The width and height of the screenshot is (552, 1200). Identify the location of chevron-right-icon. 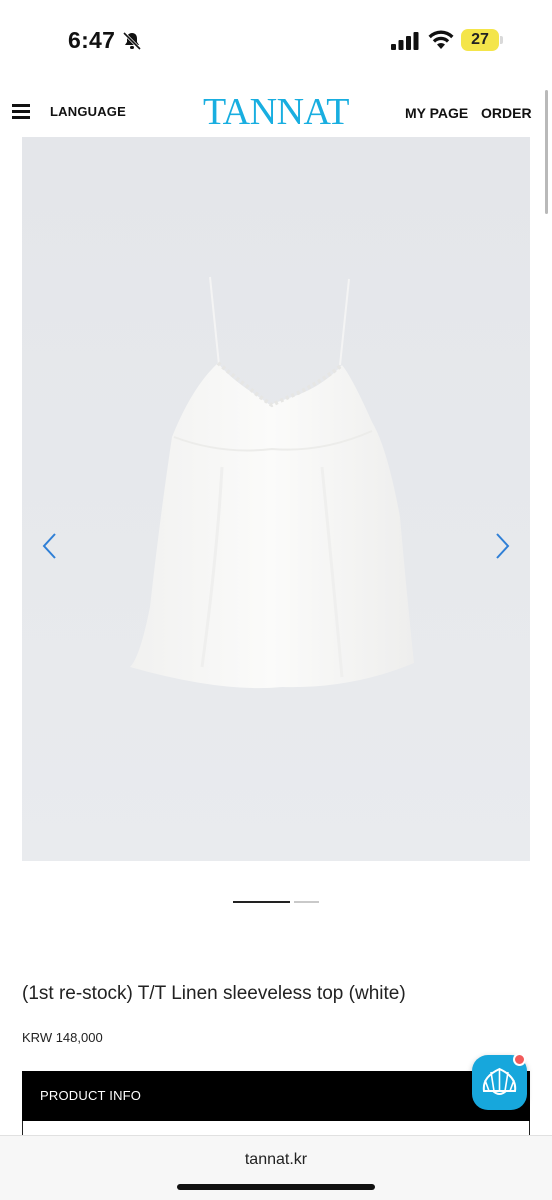
(502, 546).